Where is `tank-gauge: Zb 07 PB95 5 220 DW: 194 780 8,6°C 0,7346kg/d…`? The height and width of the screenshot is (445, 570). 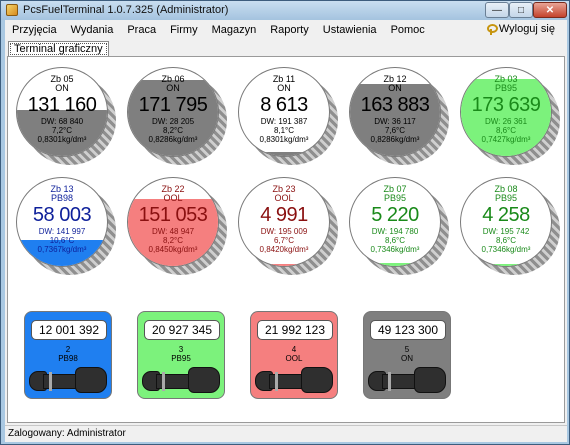 tank-gauge: Zb 07 PB95 5 220 DW: 194 780 8,6°C 0,7346kg/d… is located at coordinates (399, 226).